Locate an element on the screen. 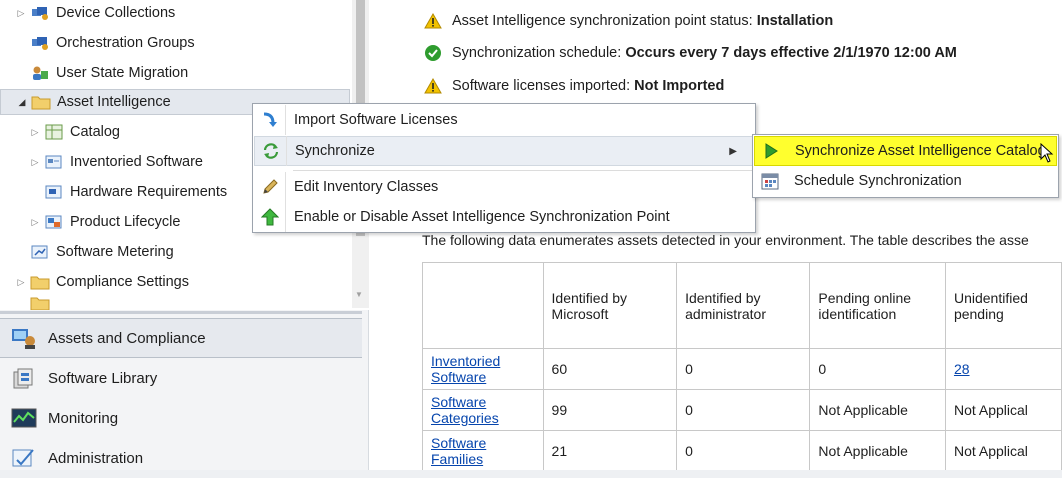  edit-pencil-icon is located at coordinates (270, 187).